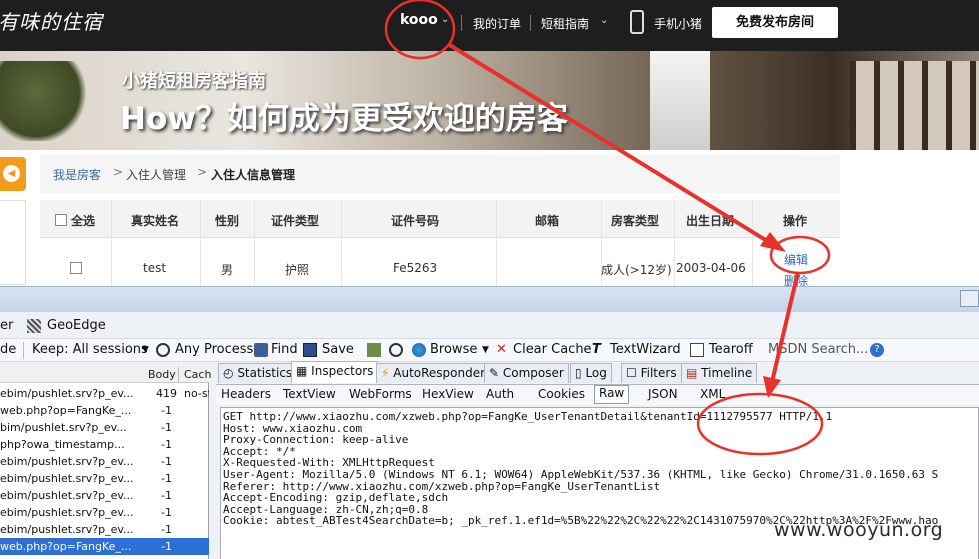 Image resolution: width=979 pixels, height=559 pixels. What do you see at coordinates (859, 530) in the screenshot?
I see `watermark: www.wooyun.org` at bounding box center [859, 530].